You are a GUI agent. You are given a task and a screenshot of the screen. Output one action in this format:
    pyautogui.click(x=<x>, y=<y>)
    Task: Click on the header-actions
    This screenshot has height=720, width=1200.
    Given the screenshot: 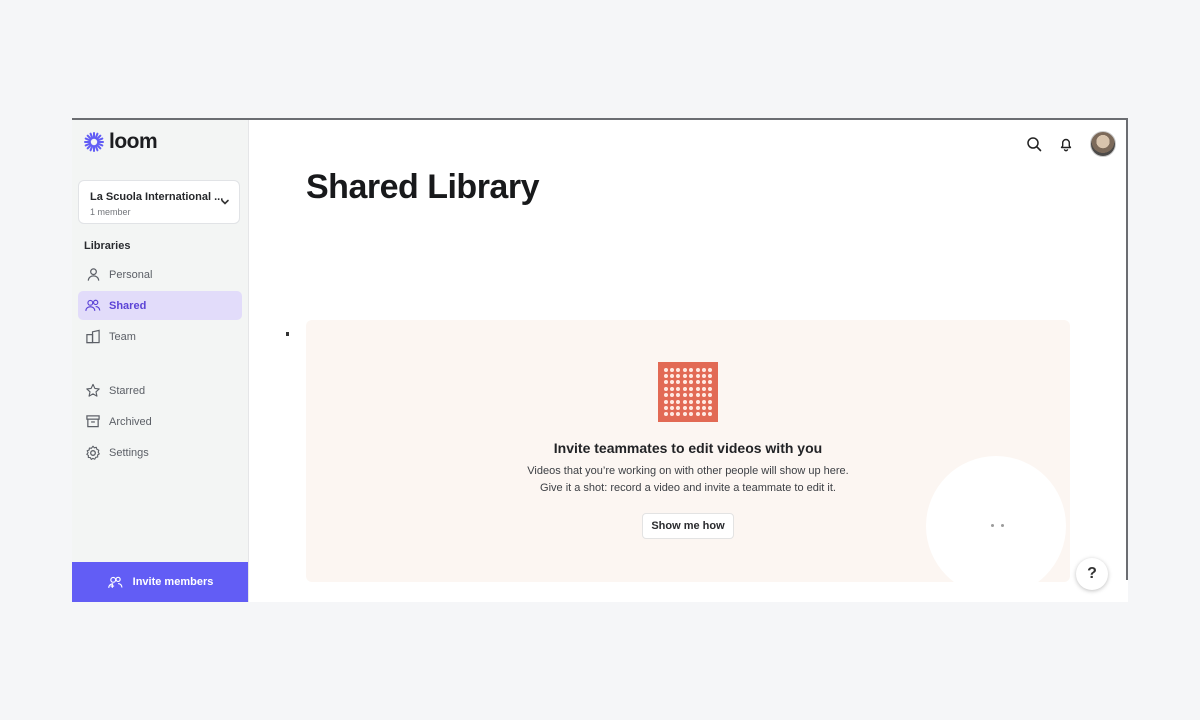 What is the action you would take?
    pyautogui.click(x=1071, y=144)
    